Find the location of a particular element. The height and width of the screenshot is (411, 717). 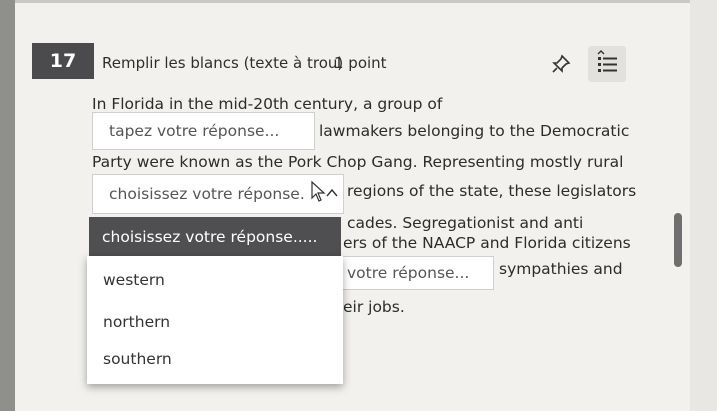

scrollbar is located at coordinates (678, 240).